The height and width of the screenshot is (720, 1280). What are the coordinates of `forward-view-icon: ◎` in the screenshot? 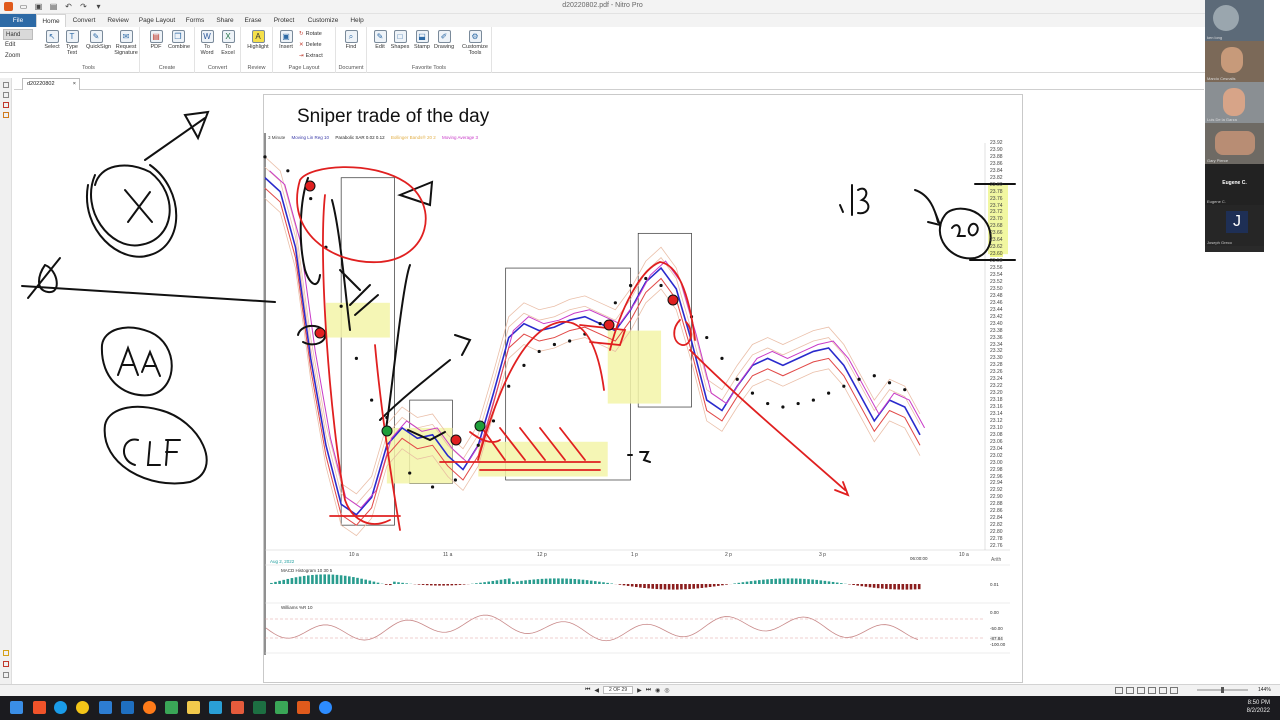 It's located at (666, 690).